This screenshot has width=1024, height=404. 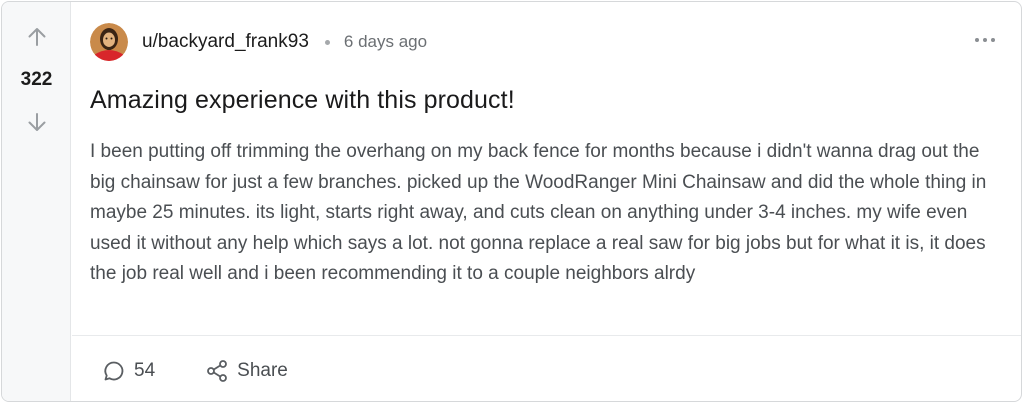 I want to click on vote-column: 322, so click(x=36, y=201).